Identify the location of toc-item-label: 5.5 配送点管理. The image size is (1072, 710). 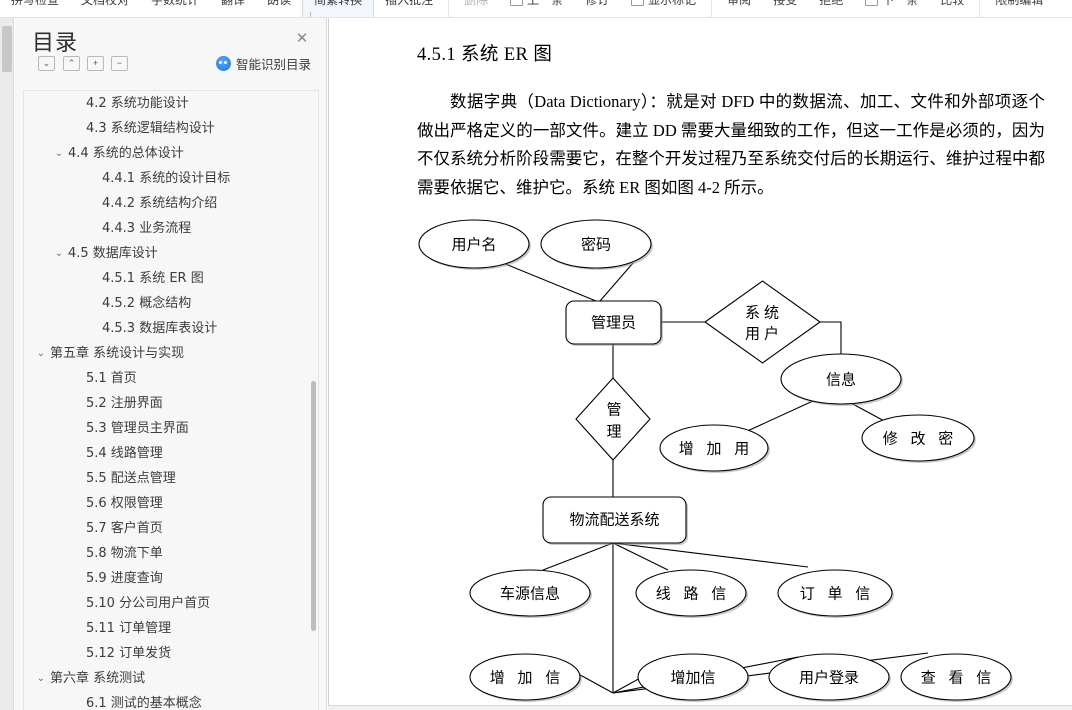
(131, 478).